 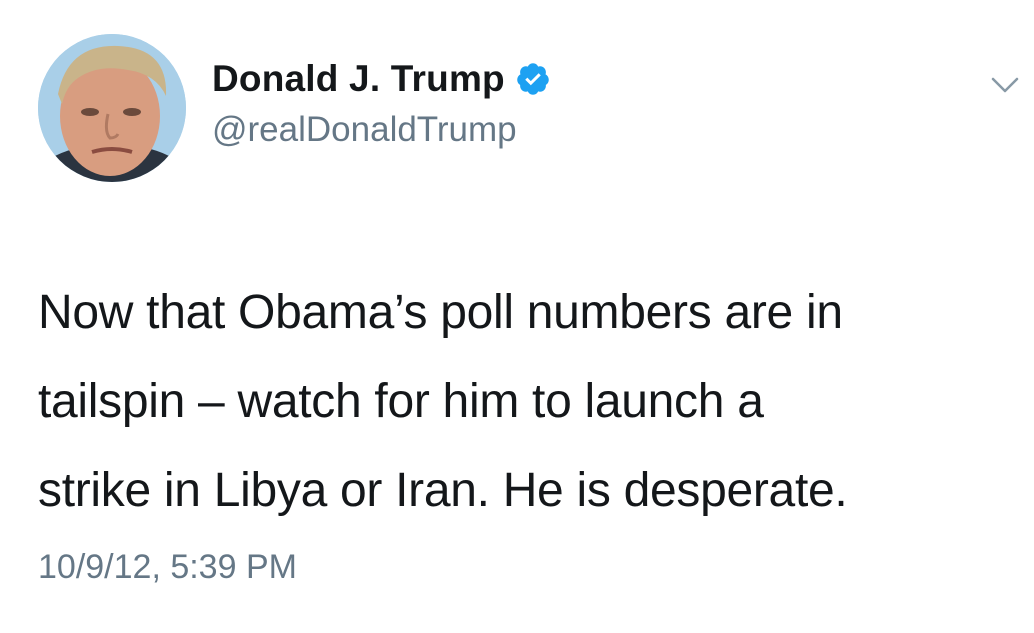 What do you see at coordinates (440, 312) in the screenshot?
I see `tweet-text-line: Now that Obama’s poll numbers are in` at bounding box center [440, 312].